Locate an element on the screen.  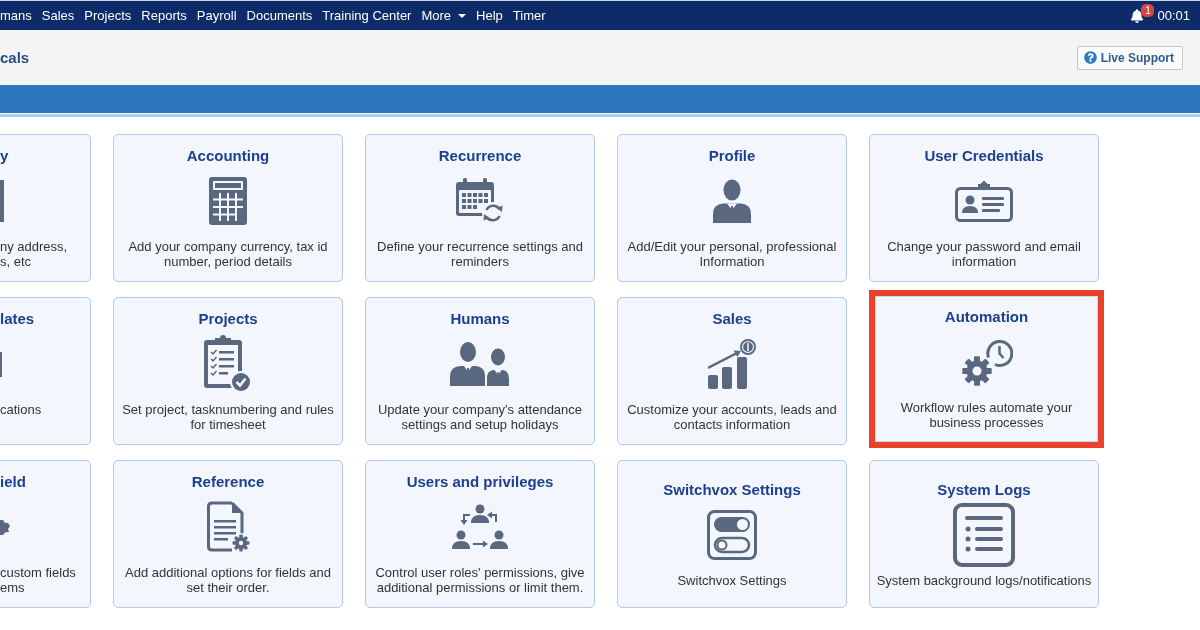
card-title: Switchvox Settings is located at coordinates (732, 489).